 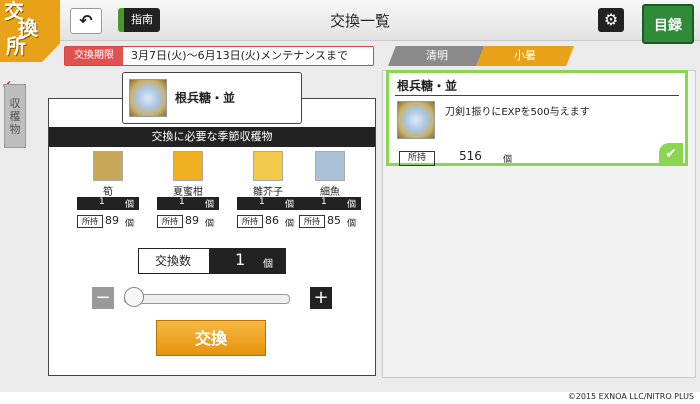 I want to click on guide-button: 指南, so click(x=139, y=20).